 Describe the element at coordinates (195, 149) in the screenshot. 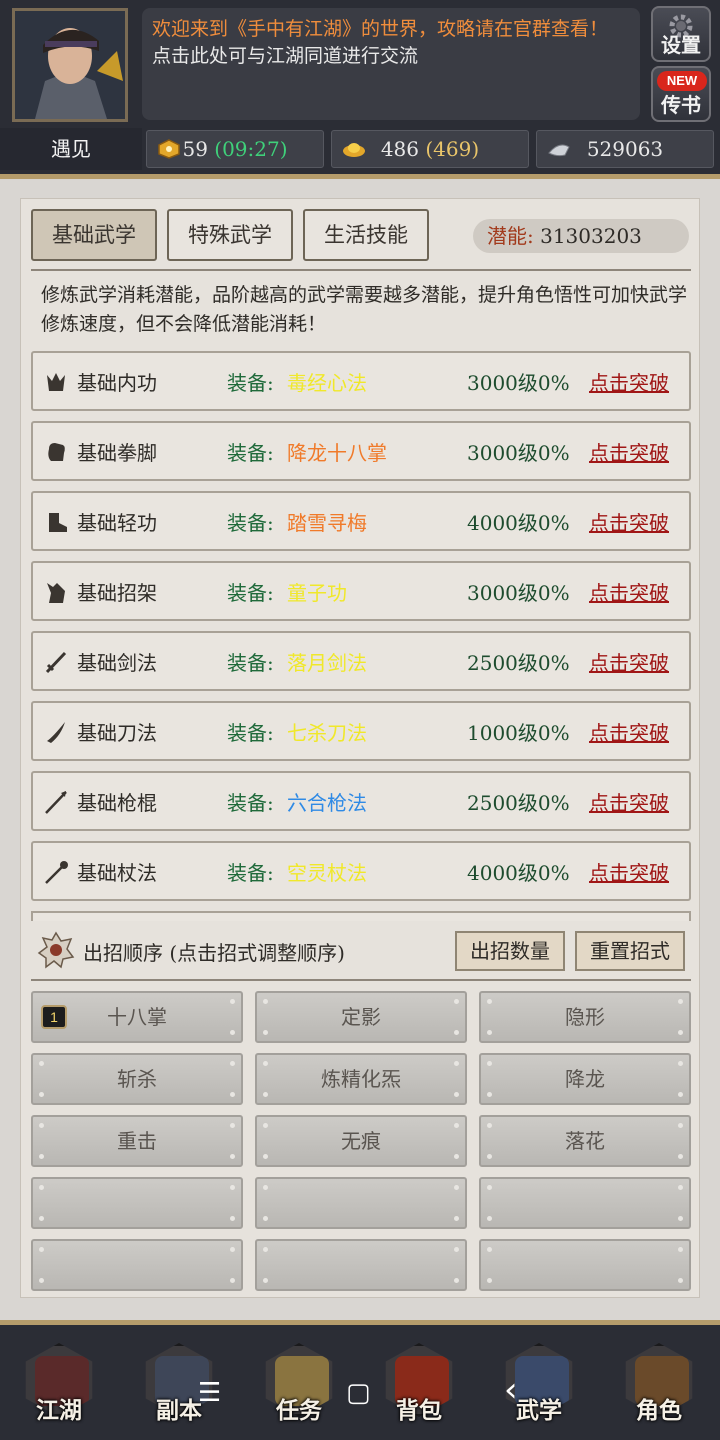

I see `stamina-value: 59` at that location.